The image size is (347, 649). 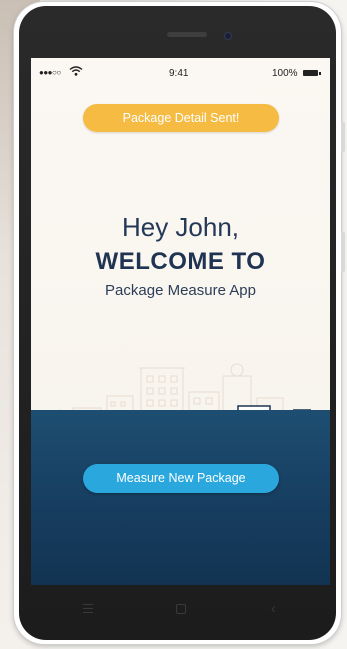 I want to click on package-sent-toast: Package Detail Sent!, so click(x=181, y=118).